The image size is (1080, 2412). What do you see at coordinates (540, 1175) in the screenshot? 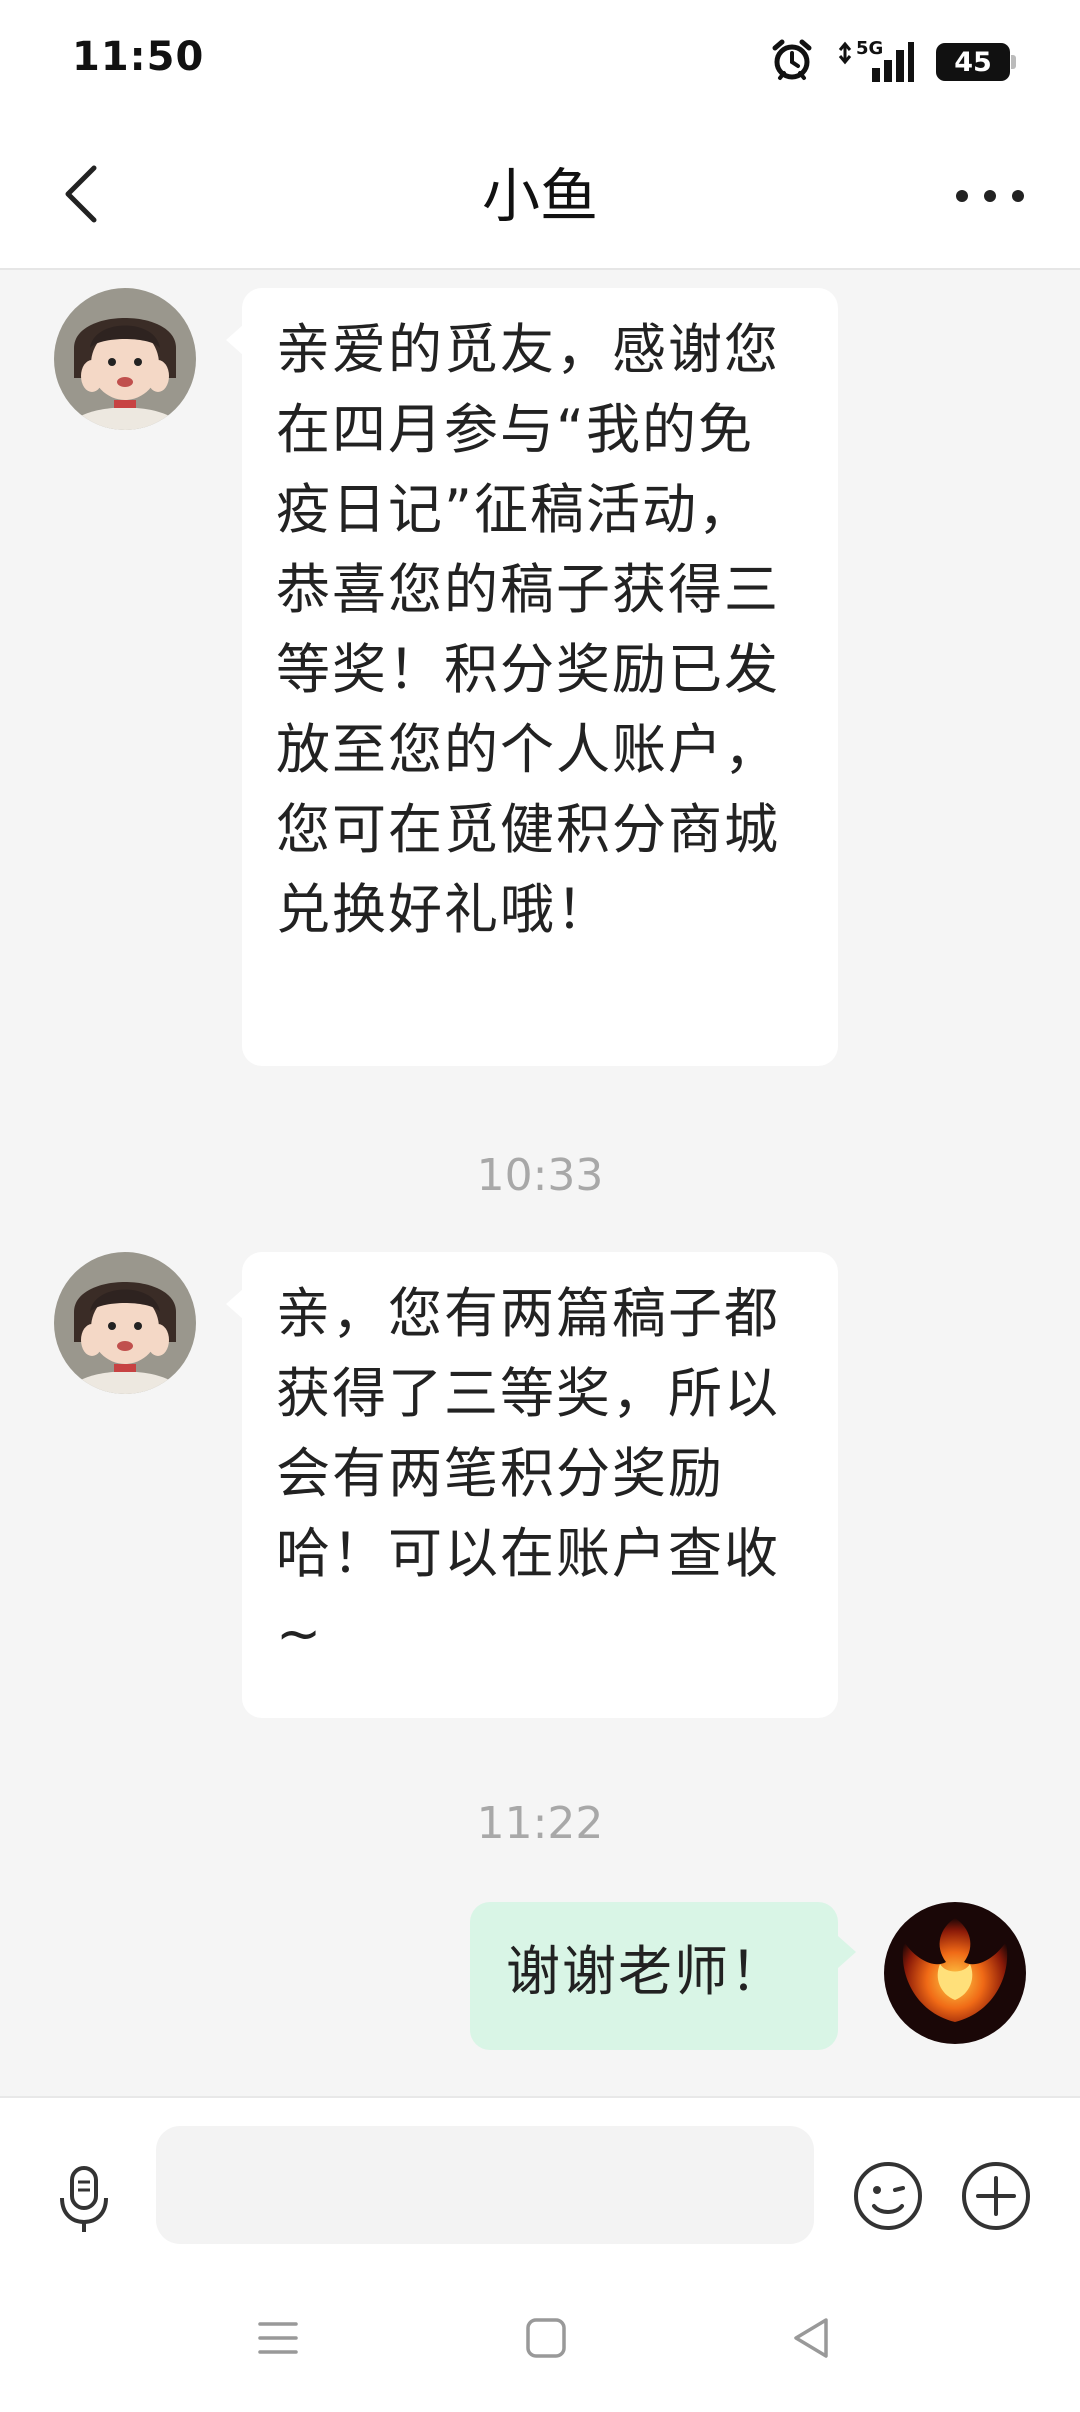
I see `message-timestamp: 10:33` at bounding box center [540, 1175].